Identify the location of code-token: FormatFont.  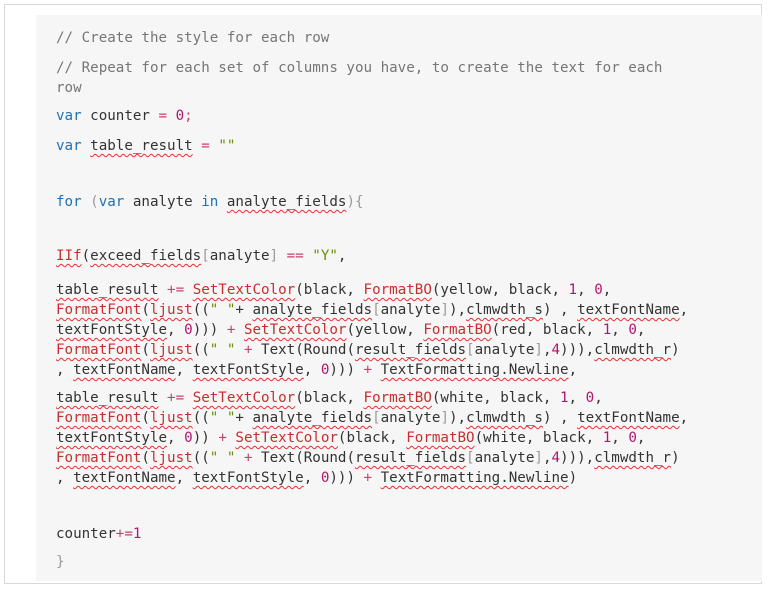
(99, 310).